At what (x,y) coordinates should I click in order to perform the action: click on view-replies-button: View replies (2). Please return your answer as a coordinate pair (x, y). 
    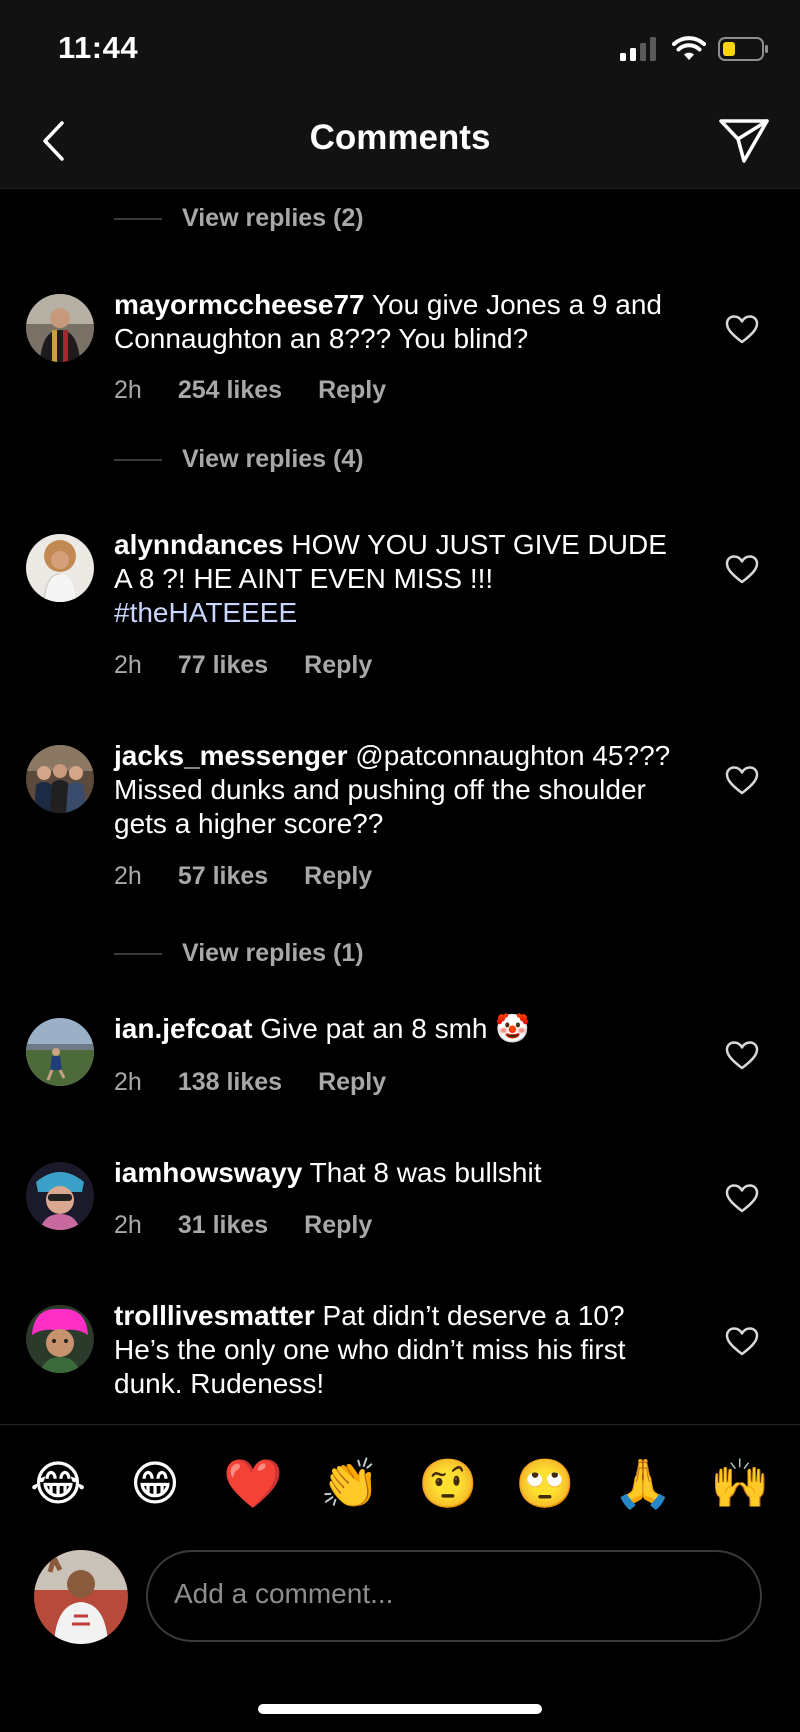
    Looking at the image, I should click on (239, 218).